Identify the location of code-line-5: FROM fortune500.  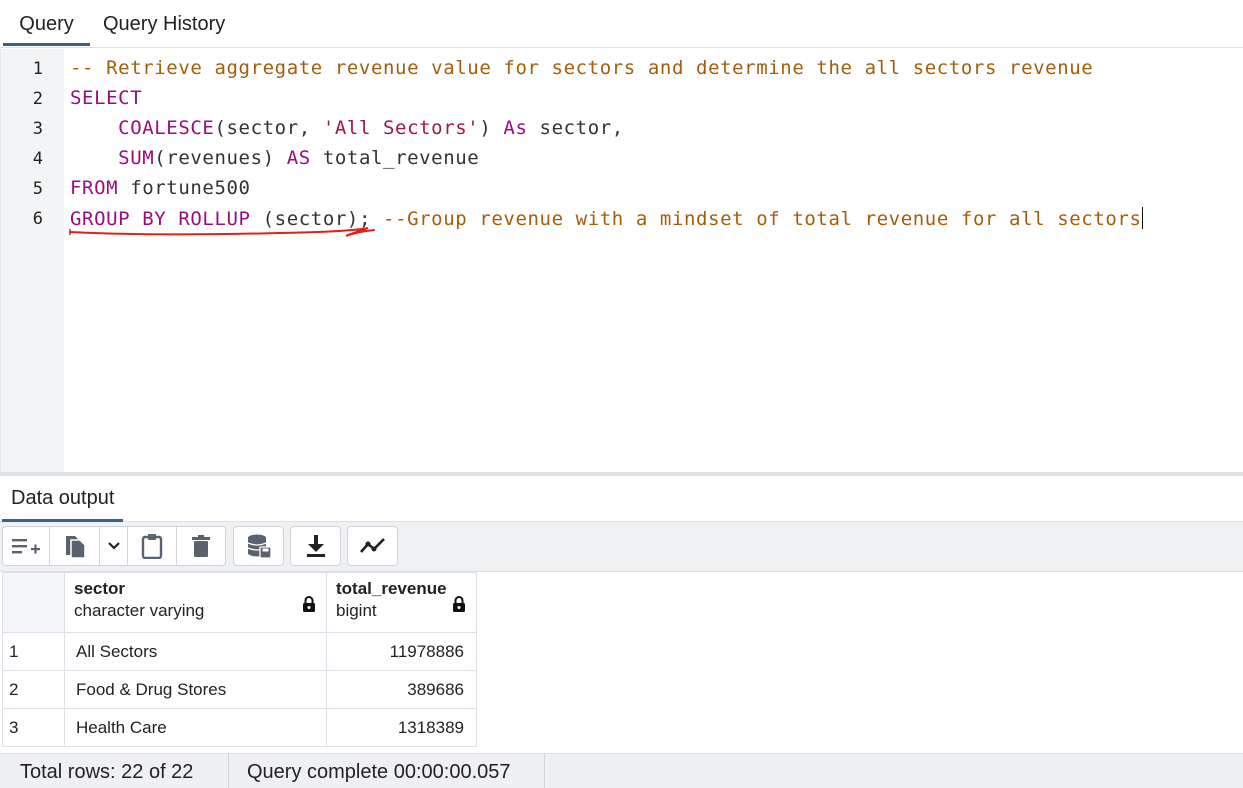
(160, 188).